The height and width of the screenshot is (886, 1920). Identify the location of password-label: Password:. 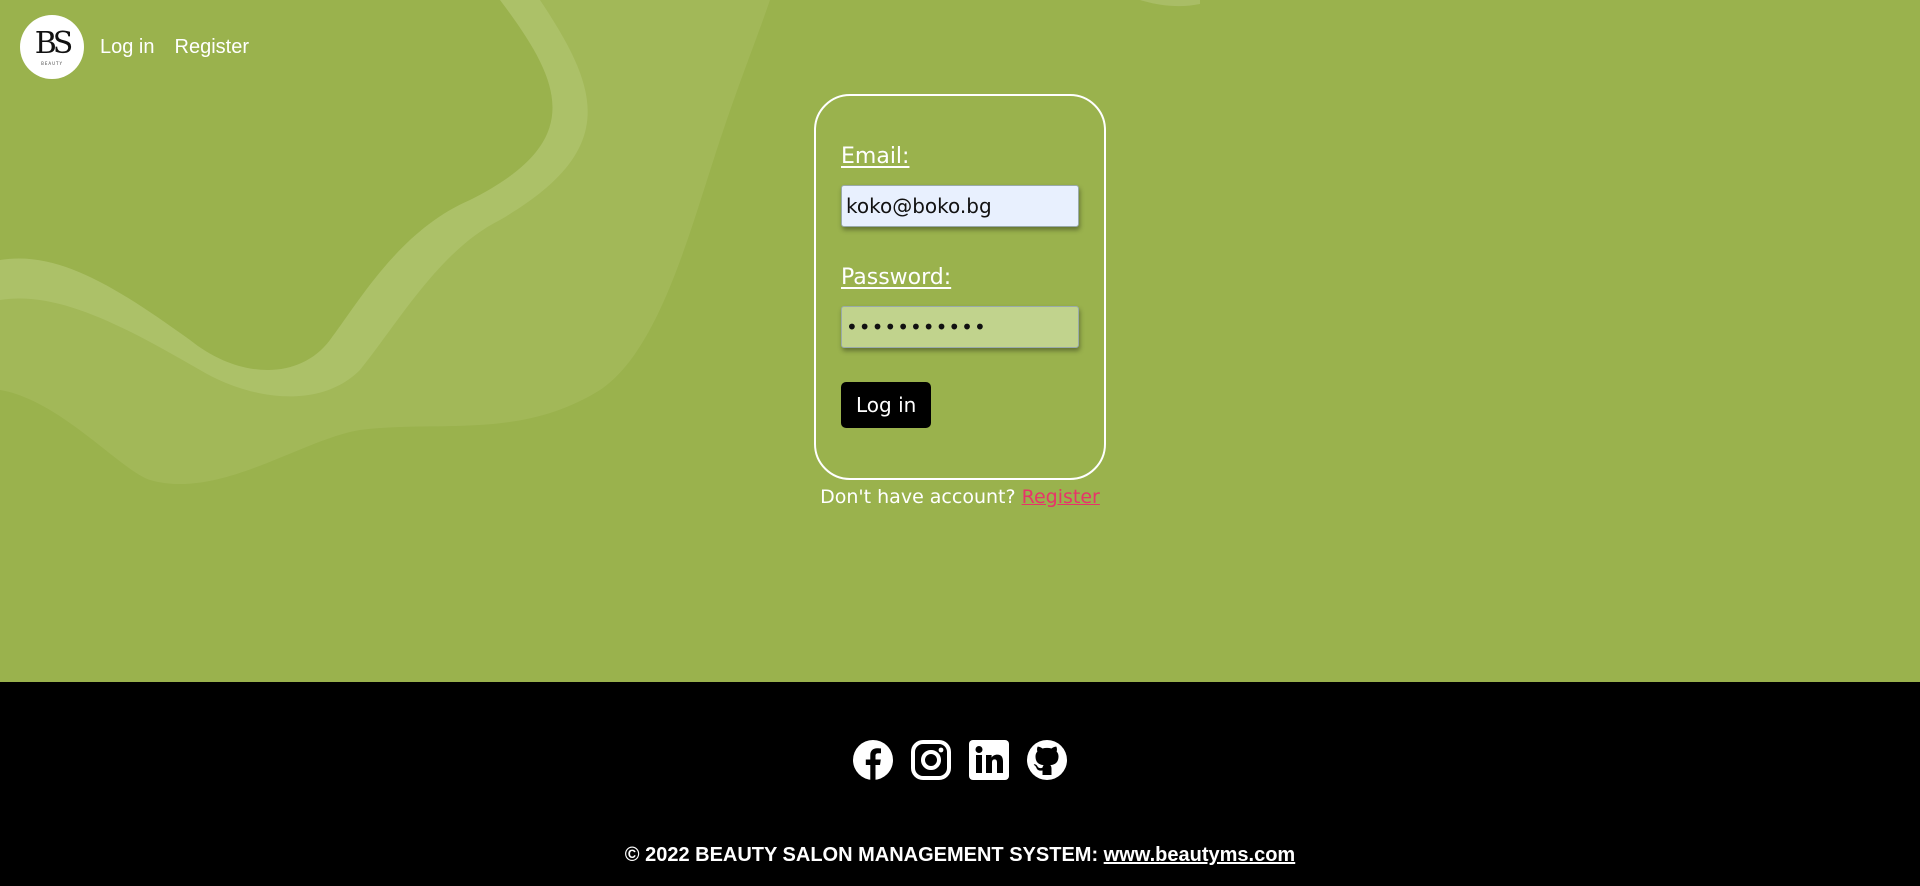
(896, 277).